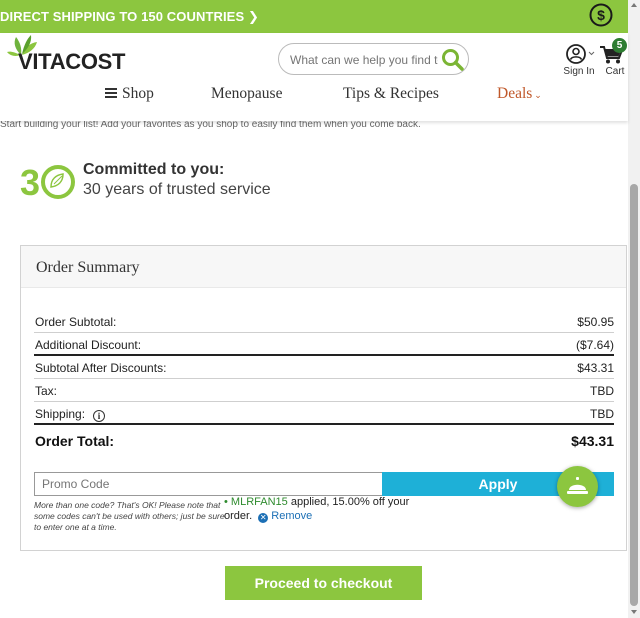 The height and width of the screenshot is (618, 640). Describe the element at coordinates (177, 189) in the screenshot. I see `commit-subtitle: 30 years of trusted service` at that location.